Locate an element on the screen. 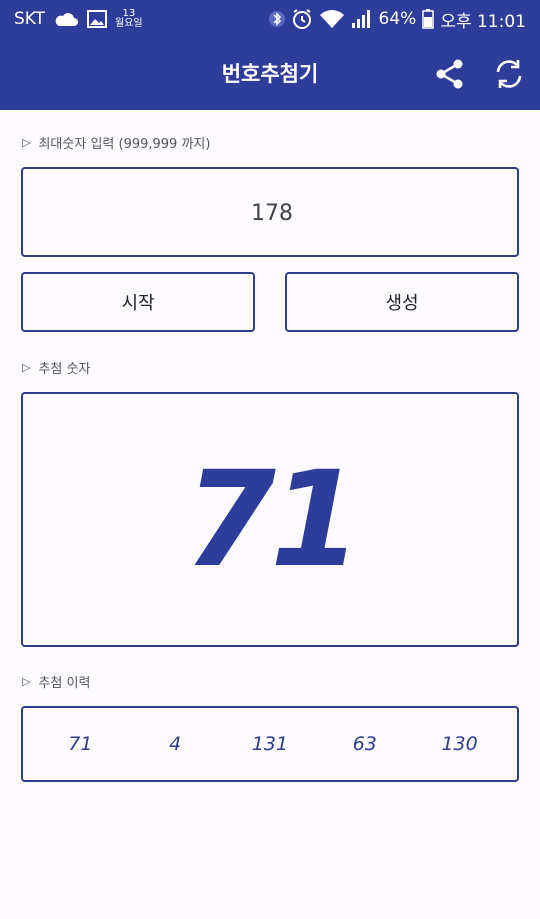  max-input-label: ▷ 최대숫자 입력 (999,999 까지) is located at coordinates (116, 144).